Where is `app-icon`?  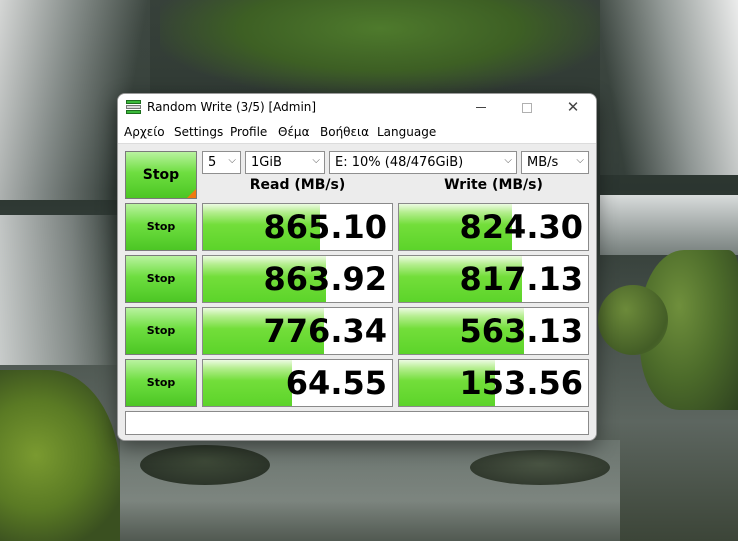 app-icon is located at coordinates (133, 107).